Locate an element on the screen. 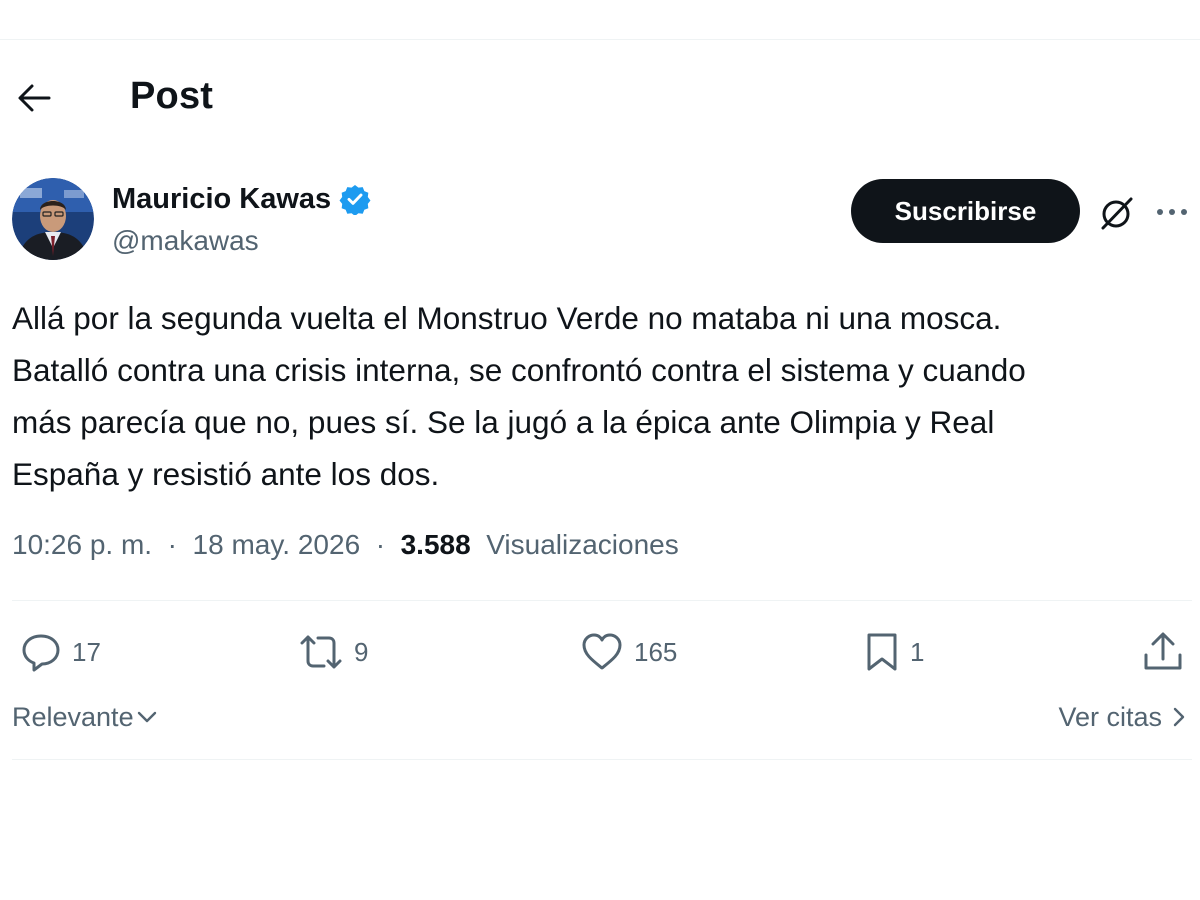 The image size is (1200, 900). subscribe-button: Suscribirse is located at coordinates (965, 211).